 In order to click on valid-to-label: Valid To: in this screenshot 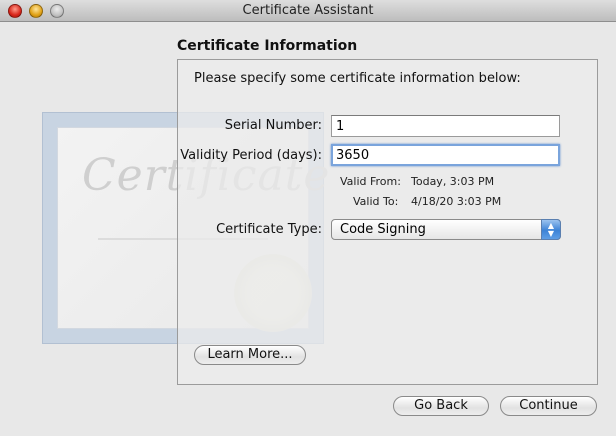, I will do `click(376, 201)`.